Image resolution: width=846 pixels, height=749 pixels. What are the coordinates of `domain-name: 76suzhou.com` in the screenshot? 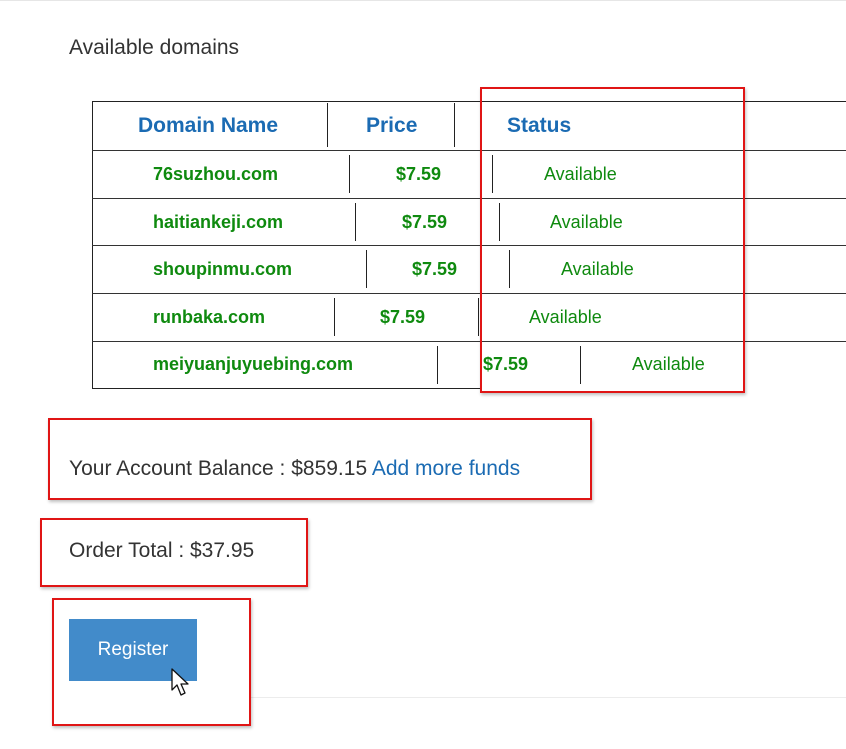 It's located at (216, 174).